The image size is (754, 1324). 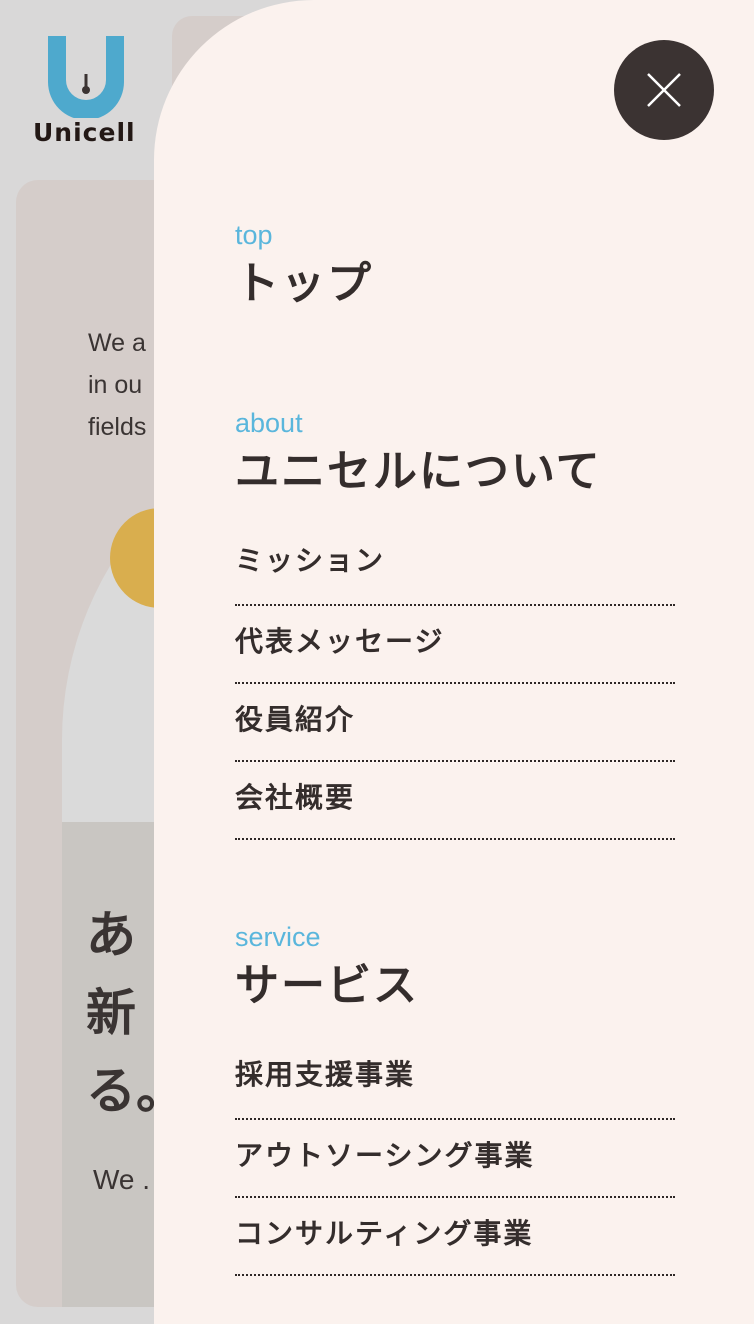 I want to click on about-submenu: ミッション 代表メッセージ 役員紹介 会社概要, so click(x=455, y=681).